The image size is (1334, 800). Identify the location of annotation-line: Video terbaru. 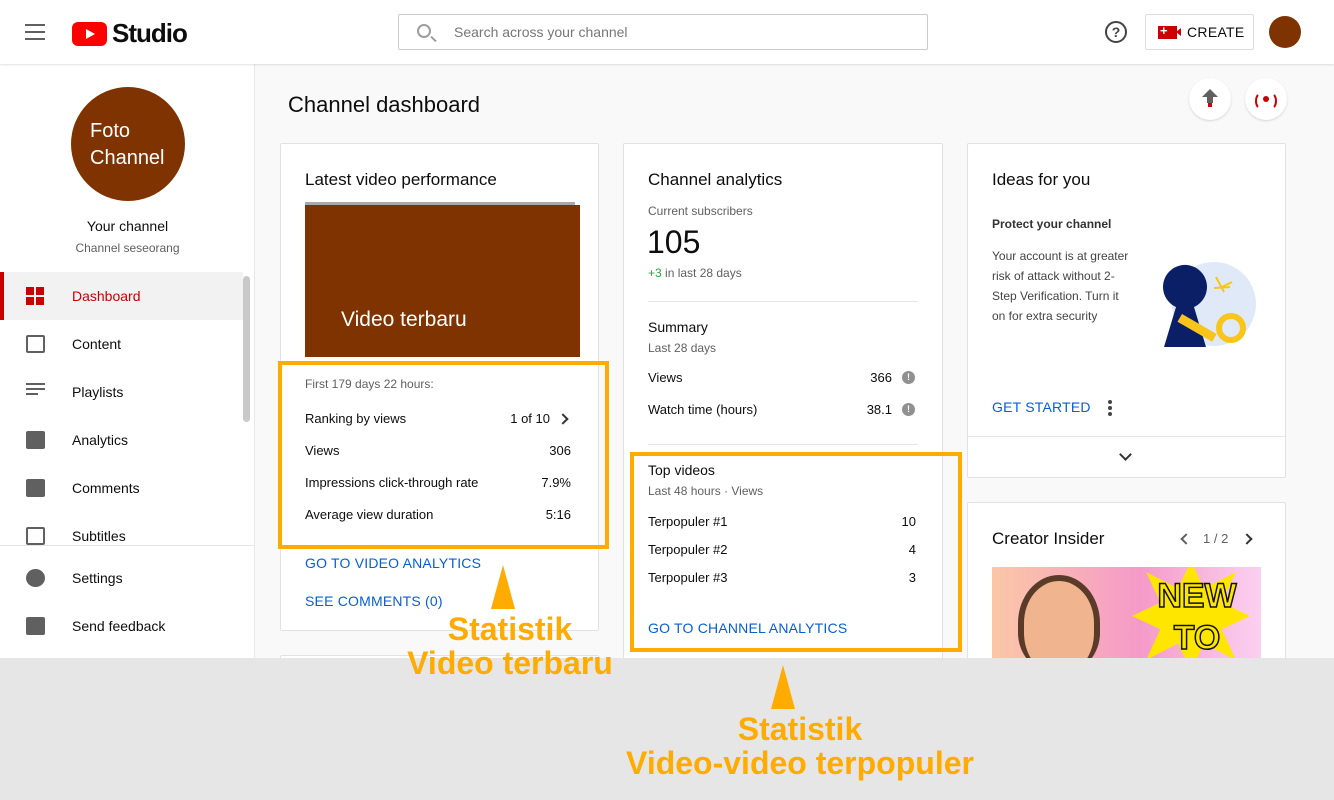
(510, 663).